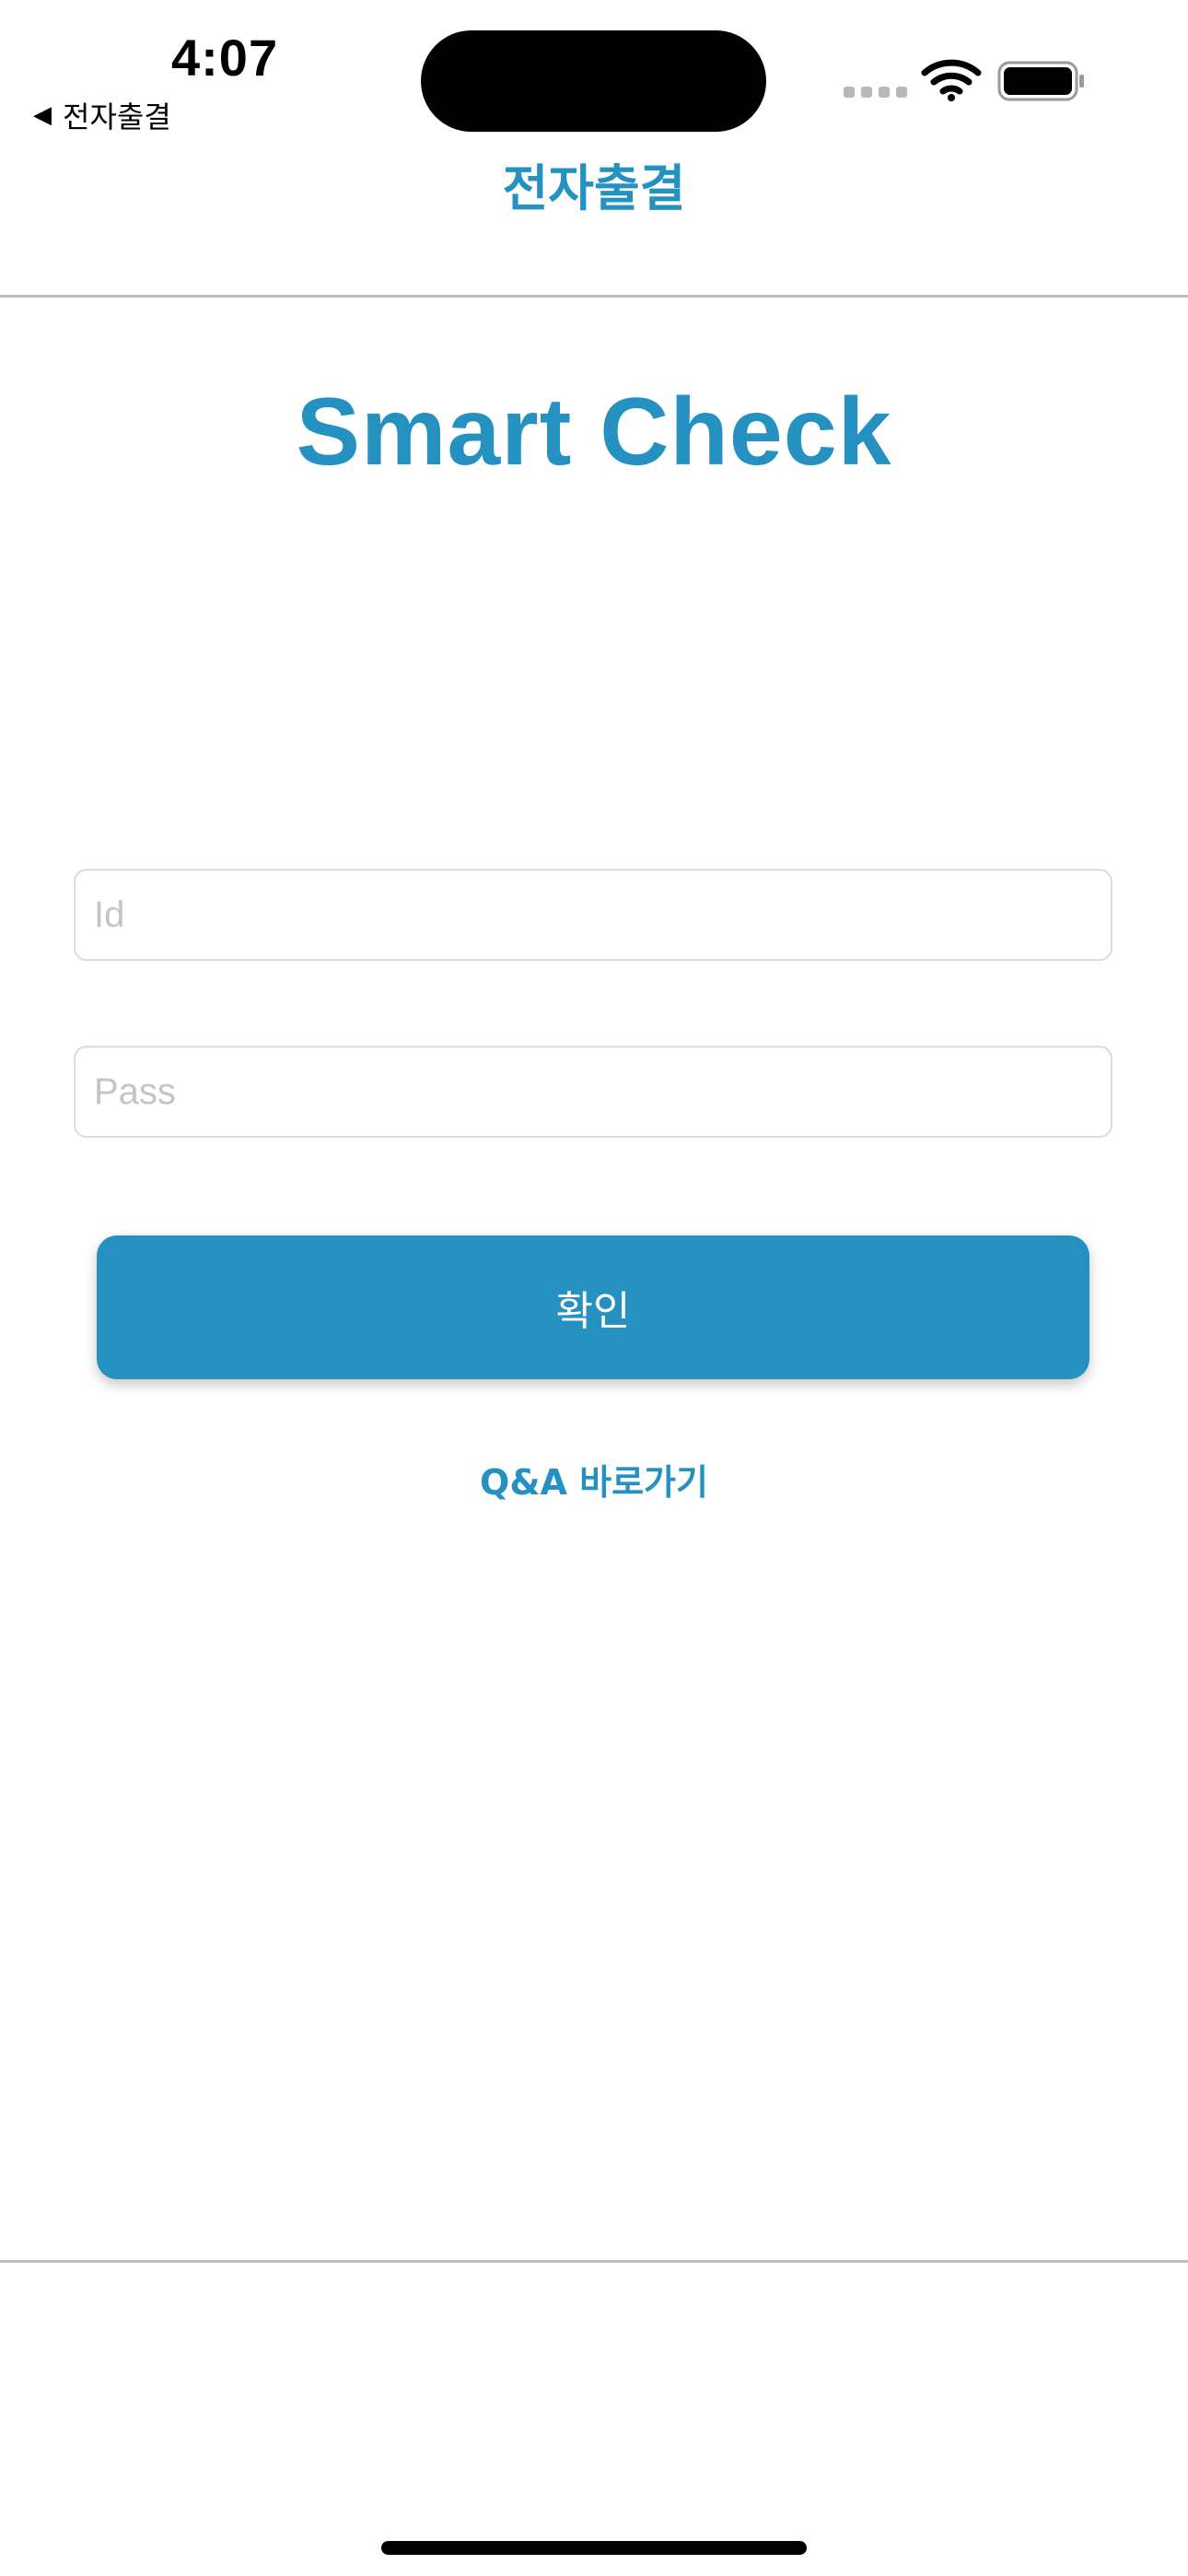 The width and height of the screenshot is (1188, 2576). I want to click on status-time: 4:07, so click(225, 58).